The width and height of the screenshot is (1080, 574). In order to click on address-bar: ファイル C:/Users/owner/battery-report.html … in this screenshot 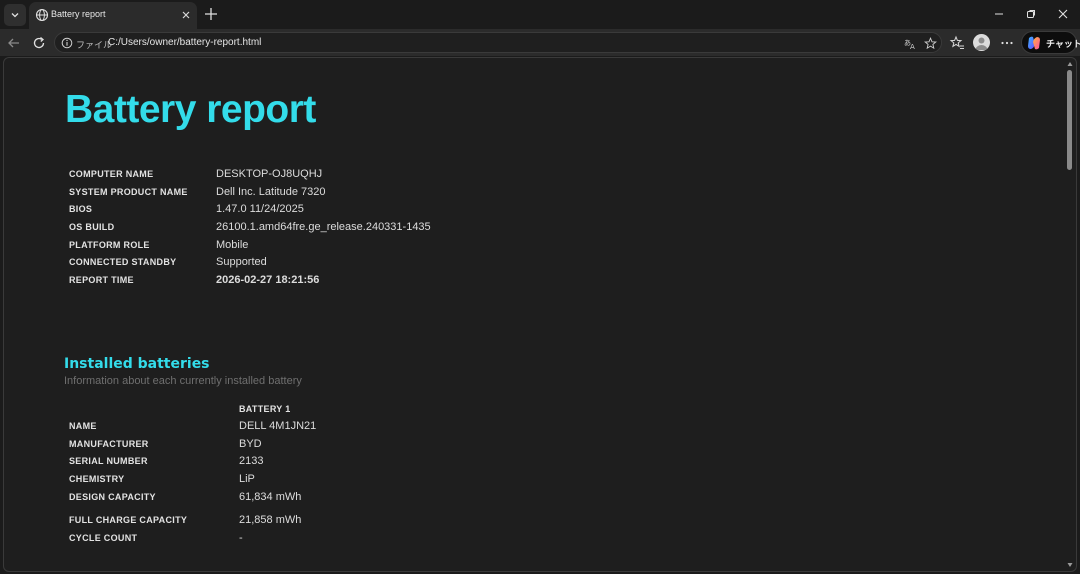, I will do `click(498, 42)`.